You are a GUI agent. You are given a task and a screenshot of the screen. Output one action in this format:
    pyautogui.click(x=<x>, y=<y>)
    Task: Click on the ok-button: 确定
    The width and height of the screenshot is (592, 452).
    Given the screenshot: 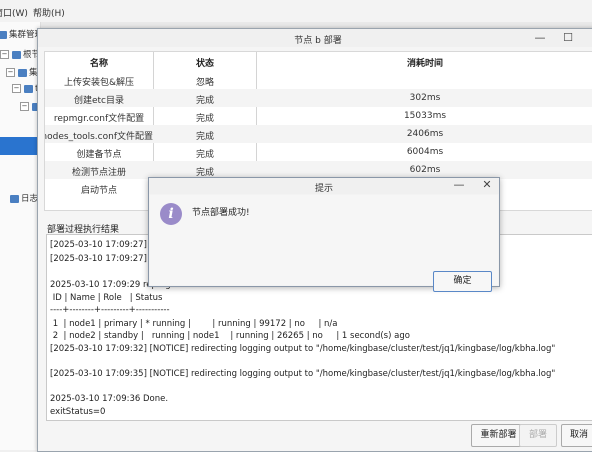 What is the action you would take?
    pyautogui.click(x=462, y=281)
    